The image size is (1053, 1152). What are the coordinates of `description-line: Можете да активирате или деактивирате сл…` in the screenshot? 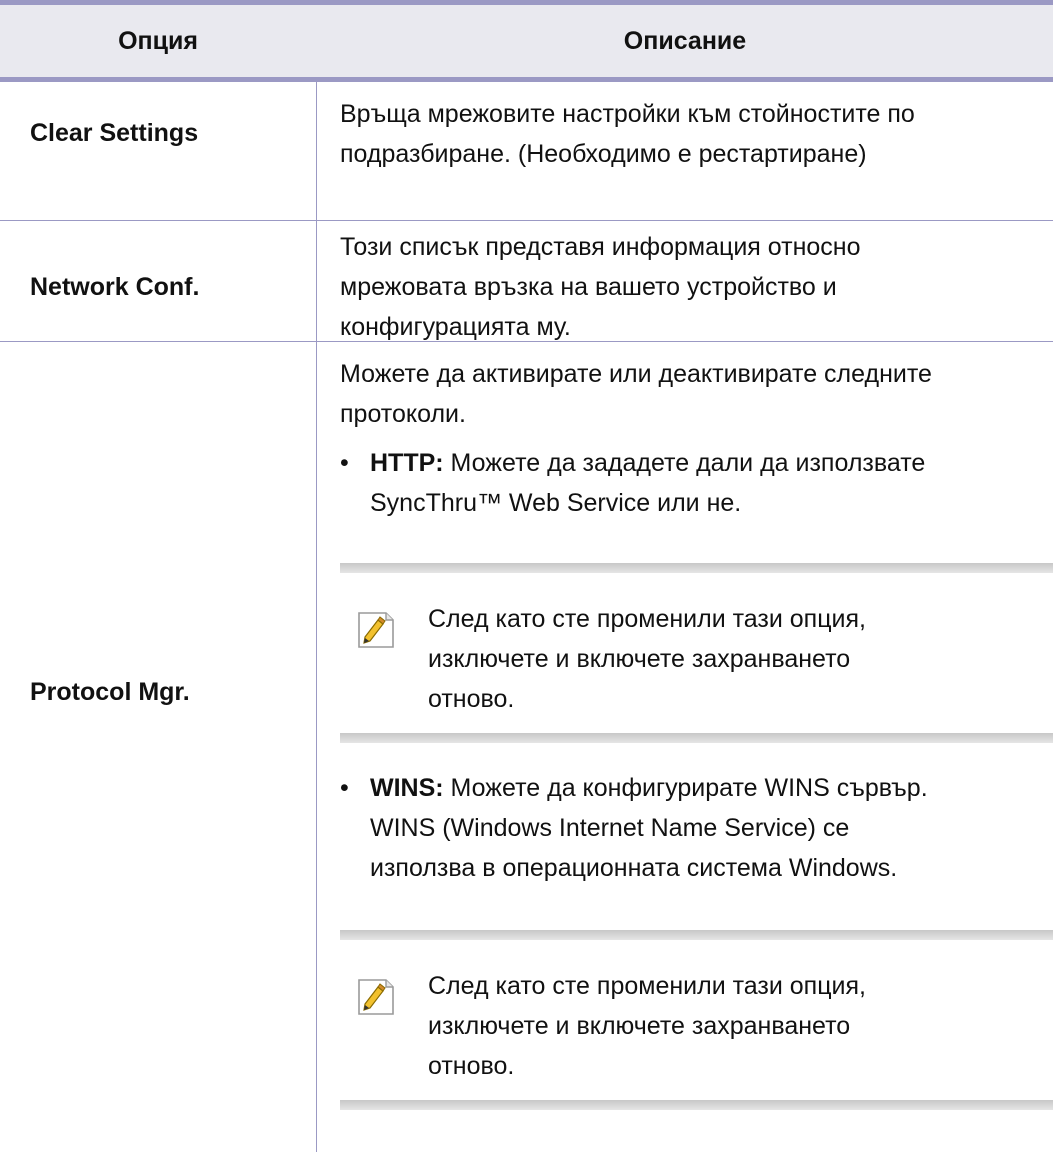 It's located at (636, 374).